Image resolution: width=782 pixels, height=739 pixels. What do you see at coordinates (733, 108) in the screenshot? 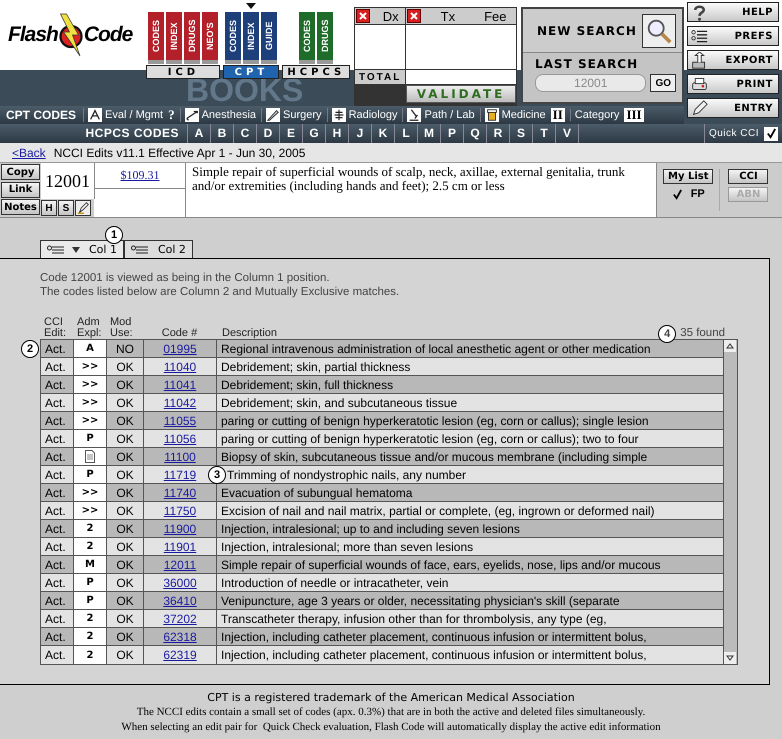
I see `toolbar-button: ENTRY` at bounding box center [733, 108].